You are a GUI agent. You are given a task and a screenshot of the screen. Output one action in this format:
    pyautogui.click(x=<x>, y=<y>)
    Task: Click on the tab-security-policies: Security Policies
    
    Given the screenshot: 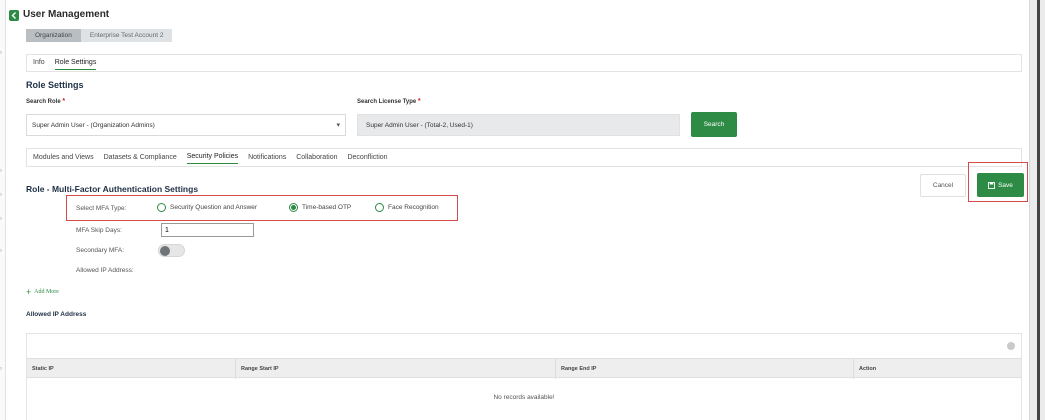 What is the action you would take?
    pyautogui.click(x=212, y=157)
    